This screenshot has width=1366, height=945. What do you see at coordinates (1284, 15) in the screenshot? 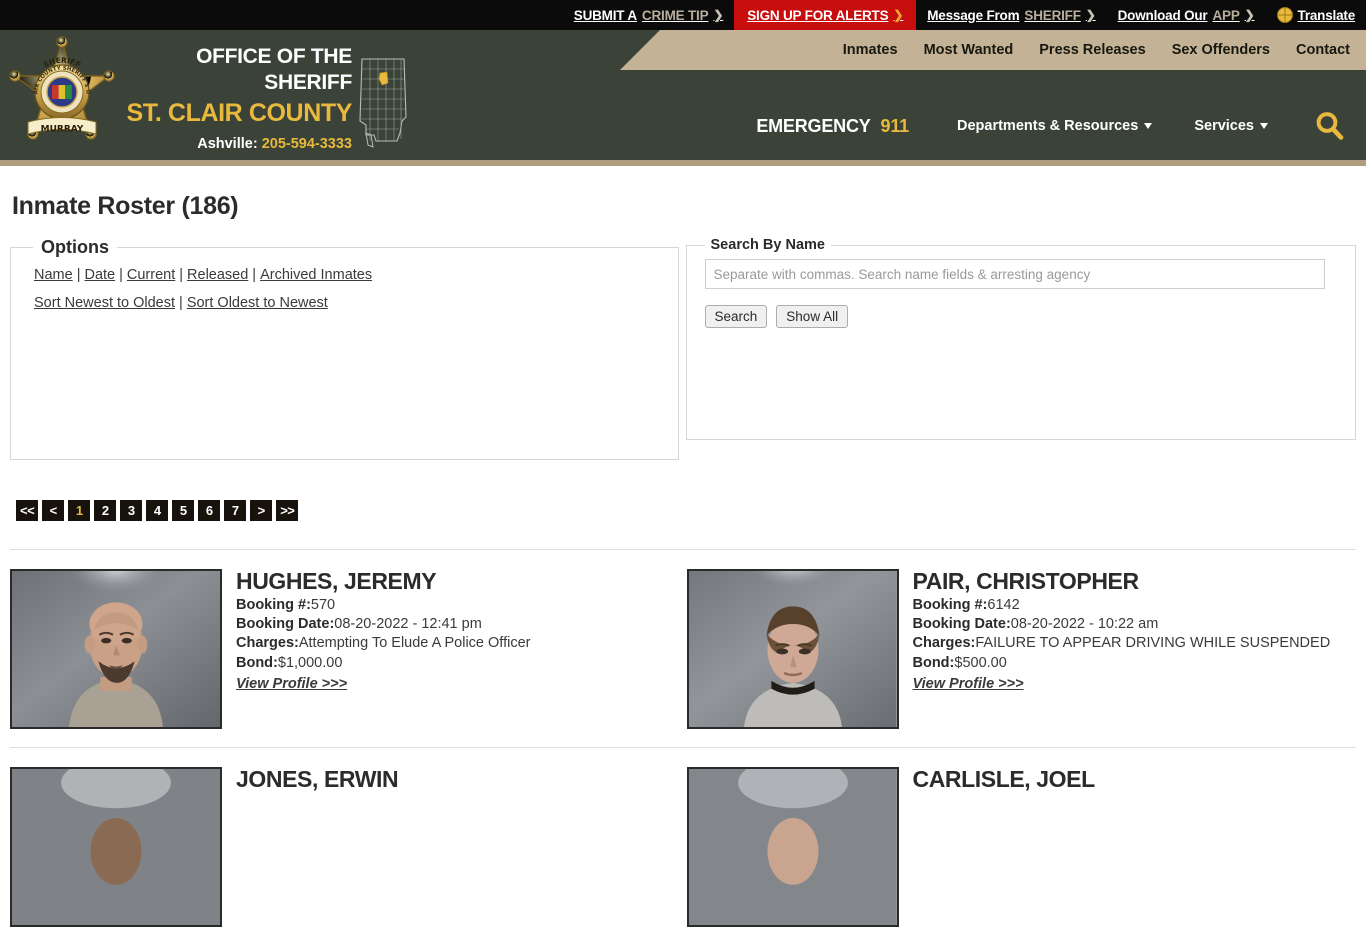
I see `globe-icon` at bounding box center [1284, 15].